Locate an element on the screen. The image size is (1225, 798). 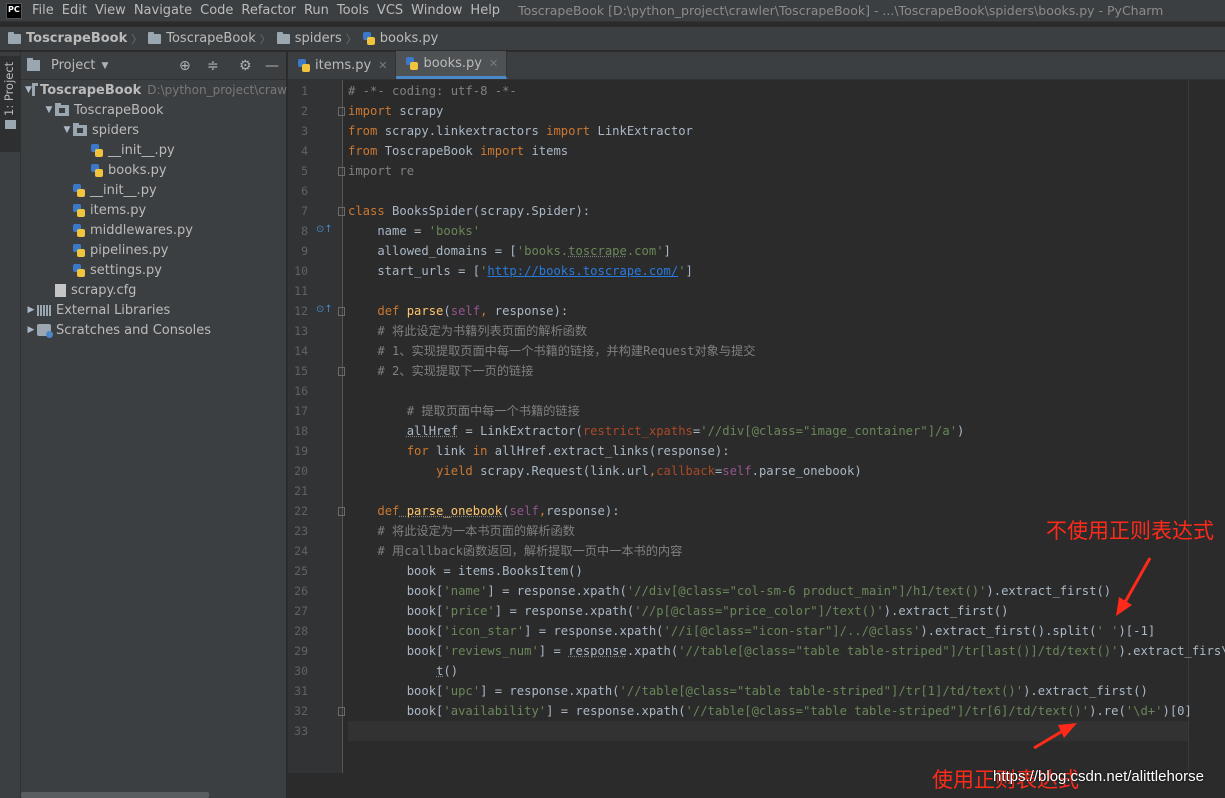
tab-items-py: items.py ✕ is located at coordinates (342, 65).